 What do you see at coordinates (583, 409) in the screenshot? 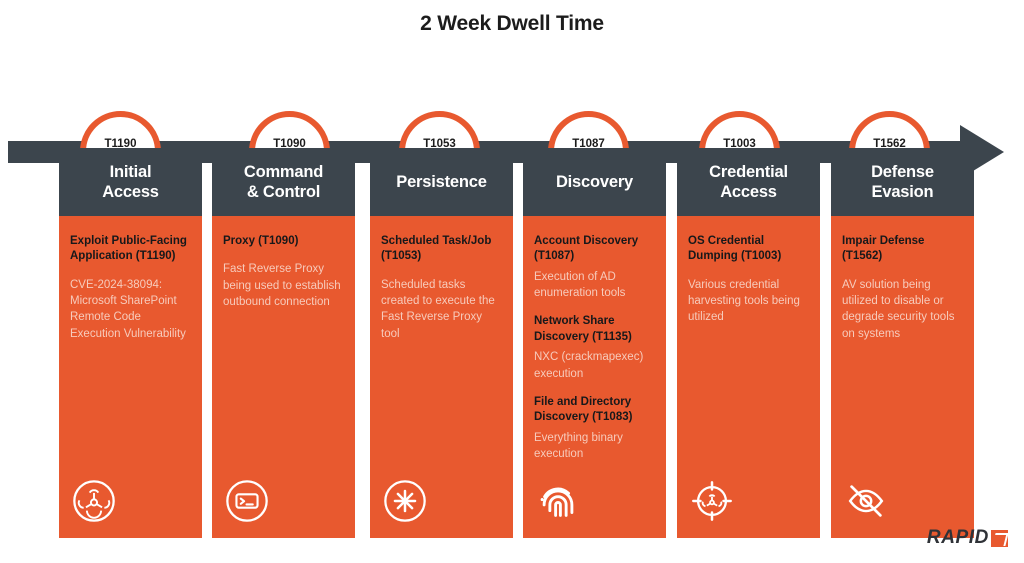
I see `technique-name: File and Directory Discovery (T1083)` at bounding box center [583, 409].